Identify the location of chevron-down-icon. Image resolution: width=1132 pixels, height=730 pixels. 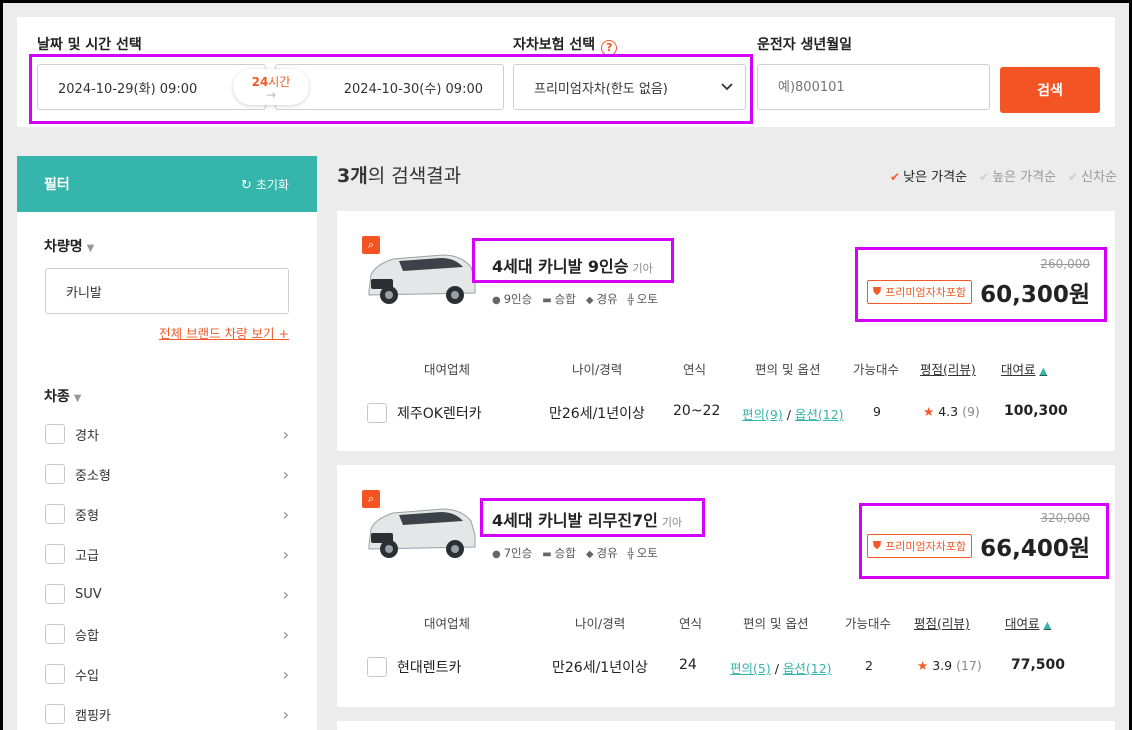
(727, 87).